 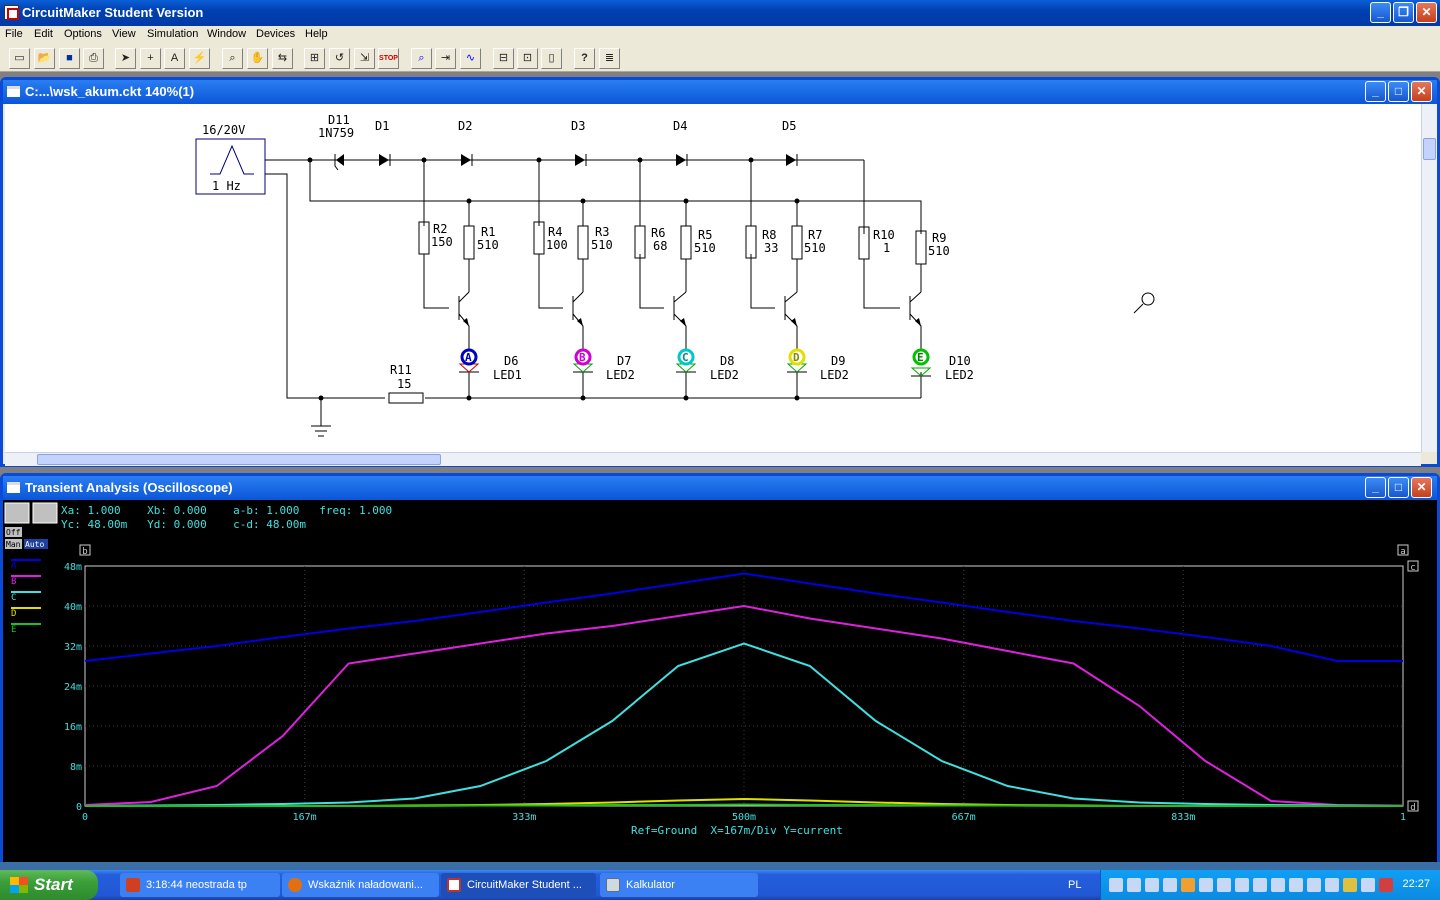 I want to click on scope-minimize-button: _, so click(x=1375, y=487).